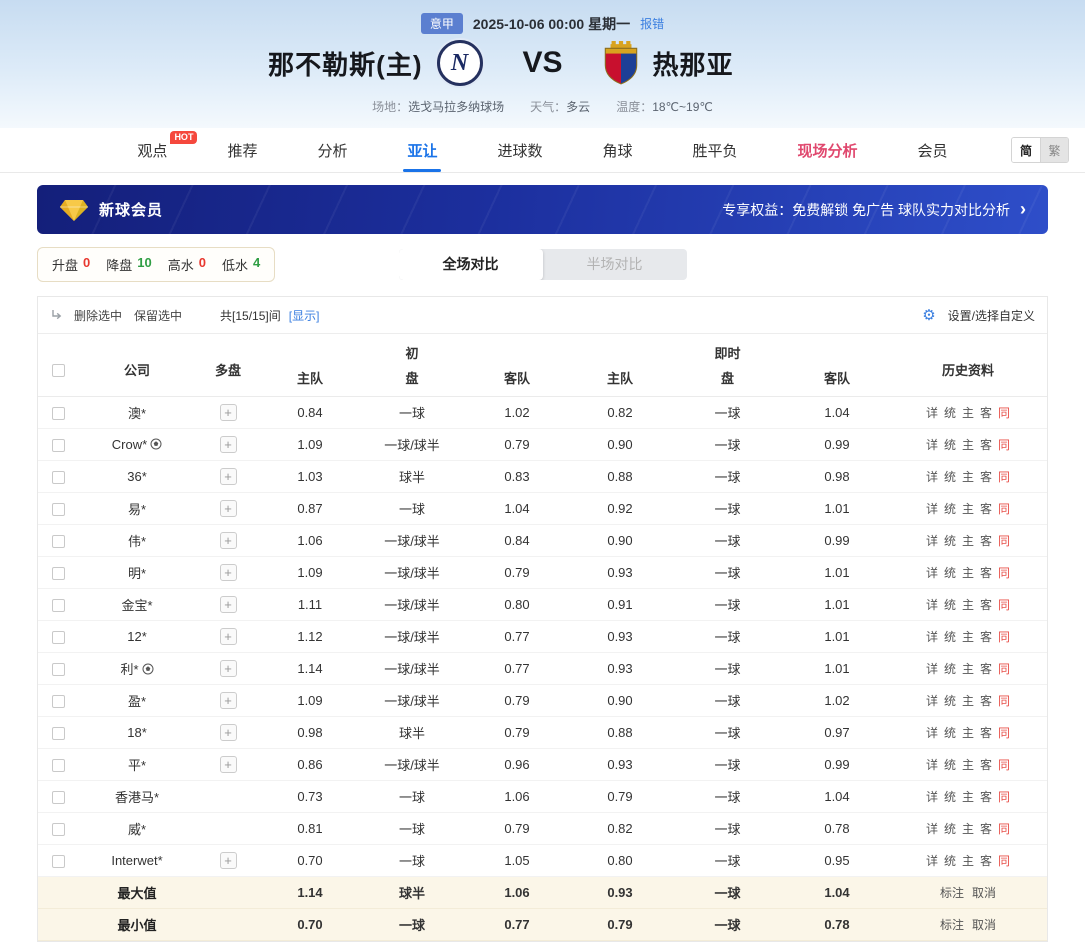 This screenshot has width=1085, height=942. Describe the element at coordinates (98, 315) in the screenshot. I see `delete-selected-button: 删除选中` at that location.